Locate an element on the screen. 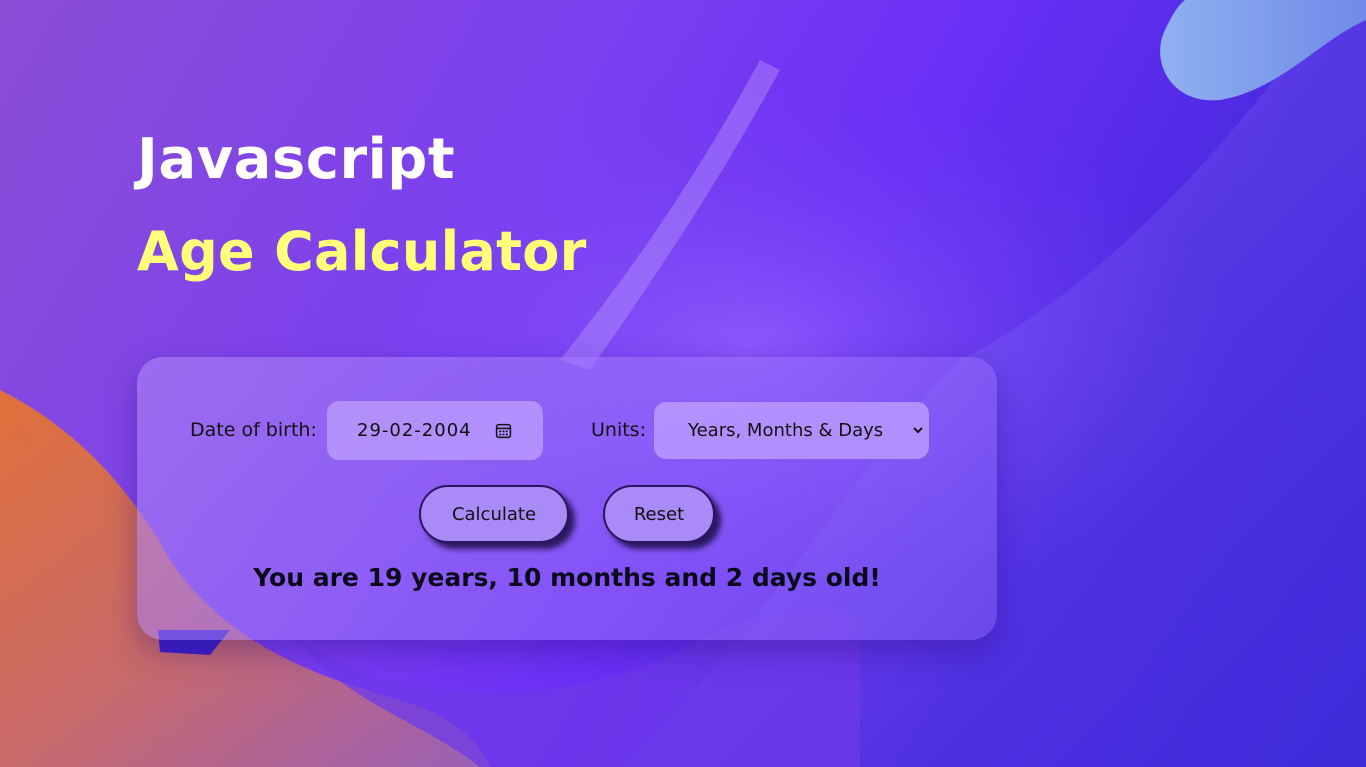 The width and height of the screenshot is (1366, 767). dob-value: 29-02-2004 is located at coordinates (414, 430).